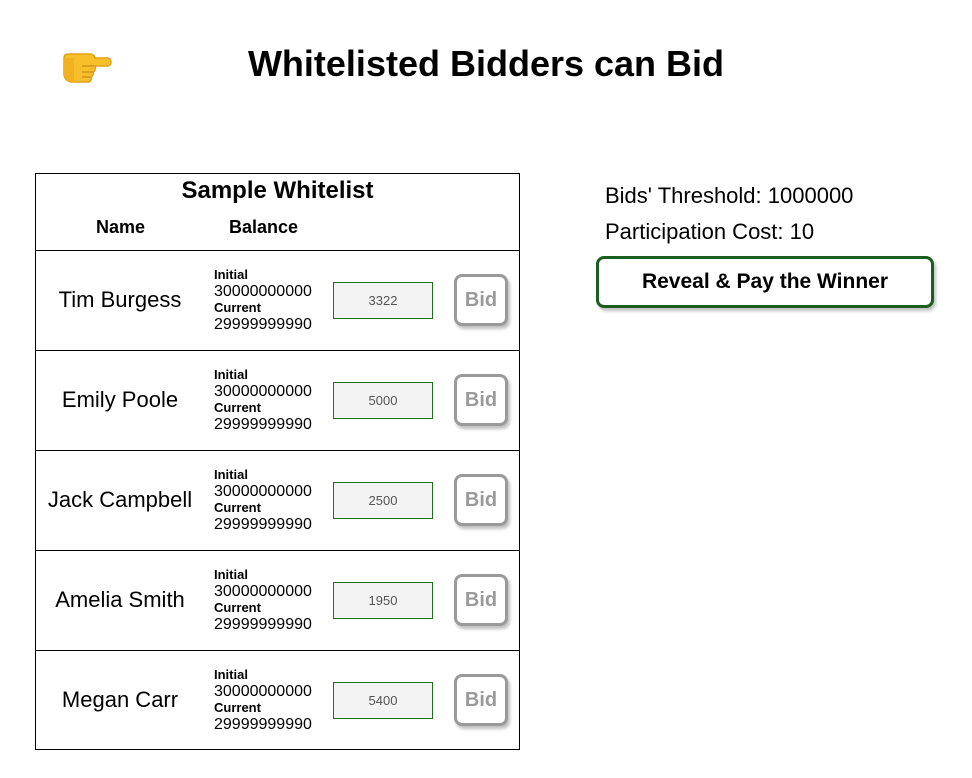 The height and width of the screenshot is (778, 972). I want to click on reveal-pay-winner-button: Reveal & Pay the Winner, so click(765, 282).